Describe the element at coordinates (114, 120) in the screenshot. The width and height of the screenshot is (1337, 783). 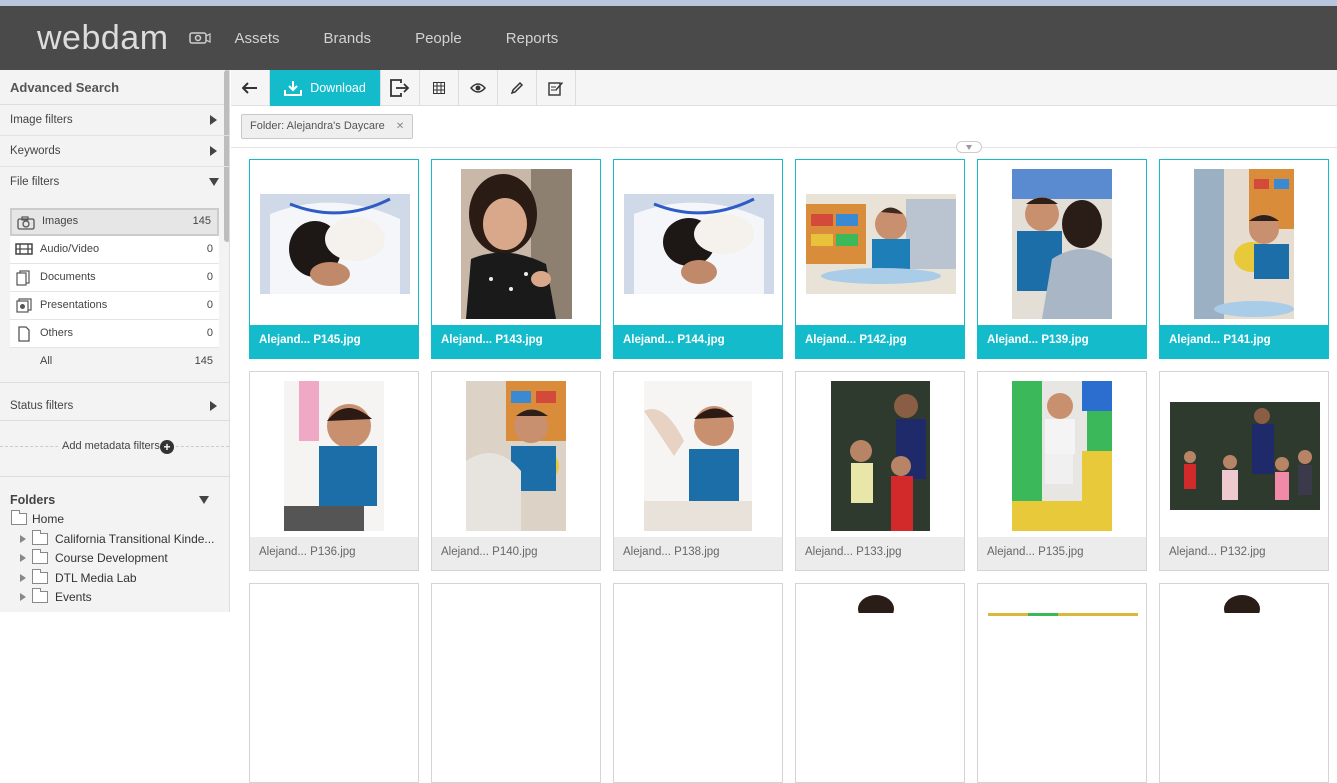
I see `image-filters-toggle: Image filters` at that location.